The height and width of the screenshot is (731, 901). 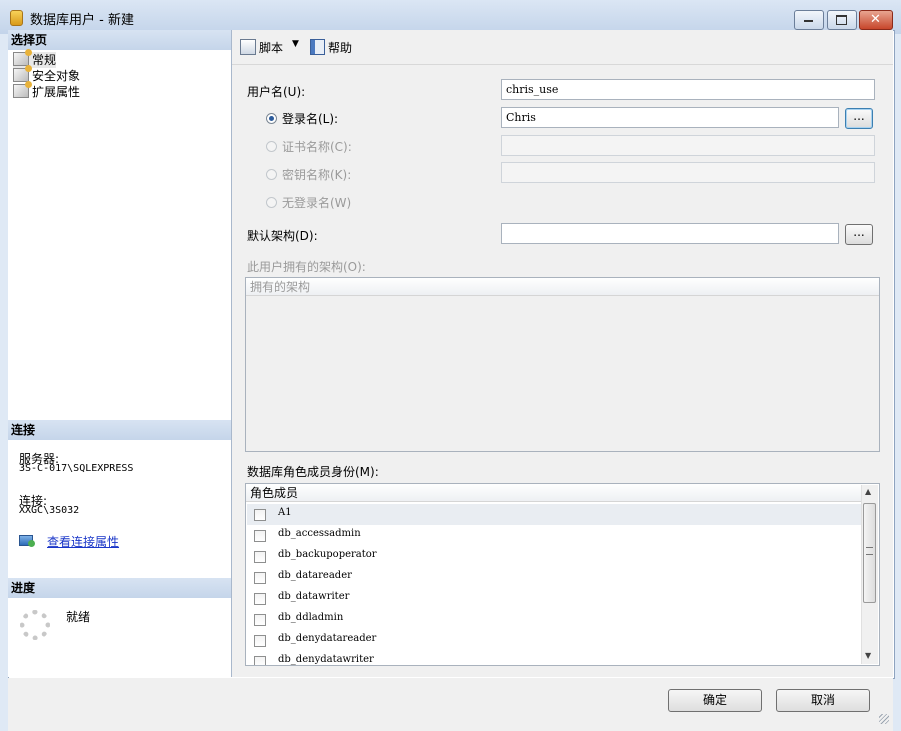 I want to click on role-name: A1, so click(x=285, y=512).